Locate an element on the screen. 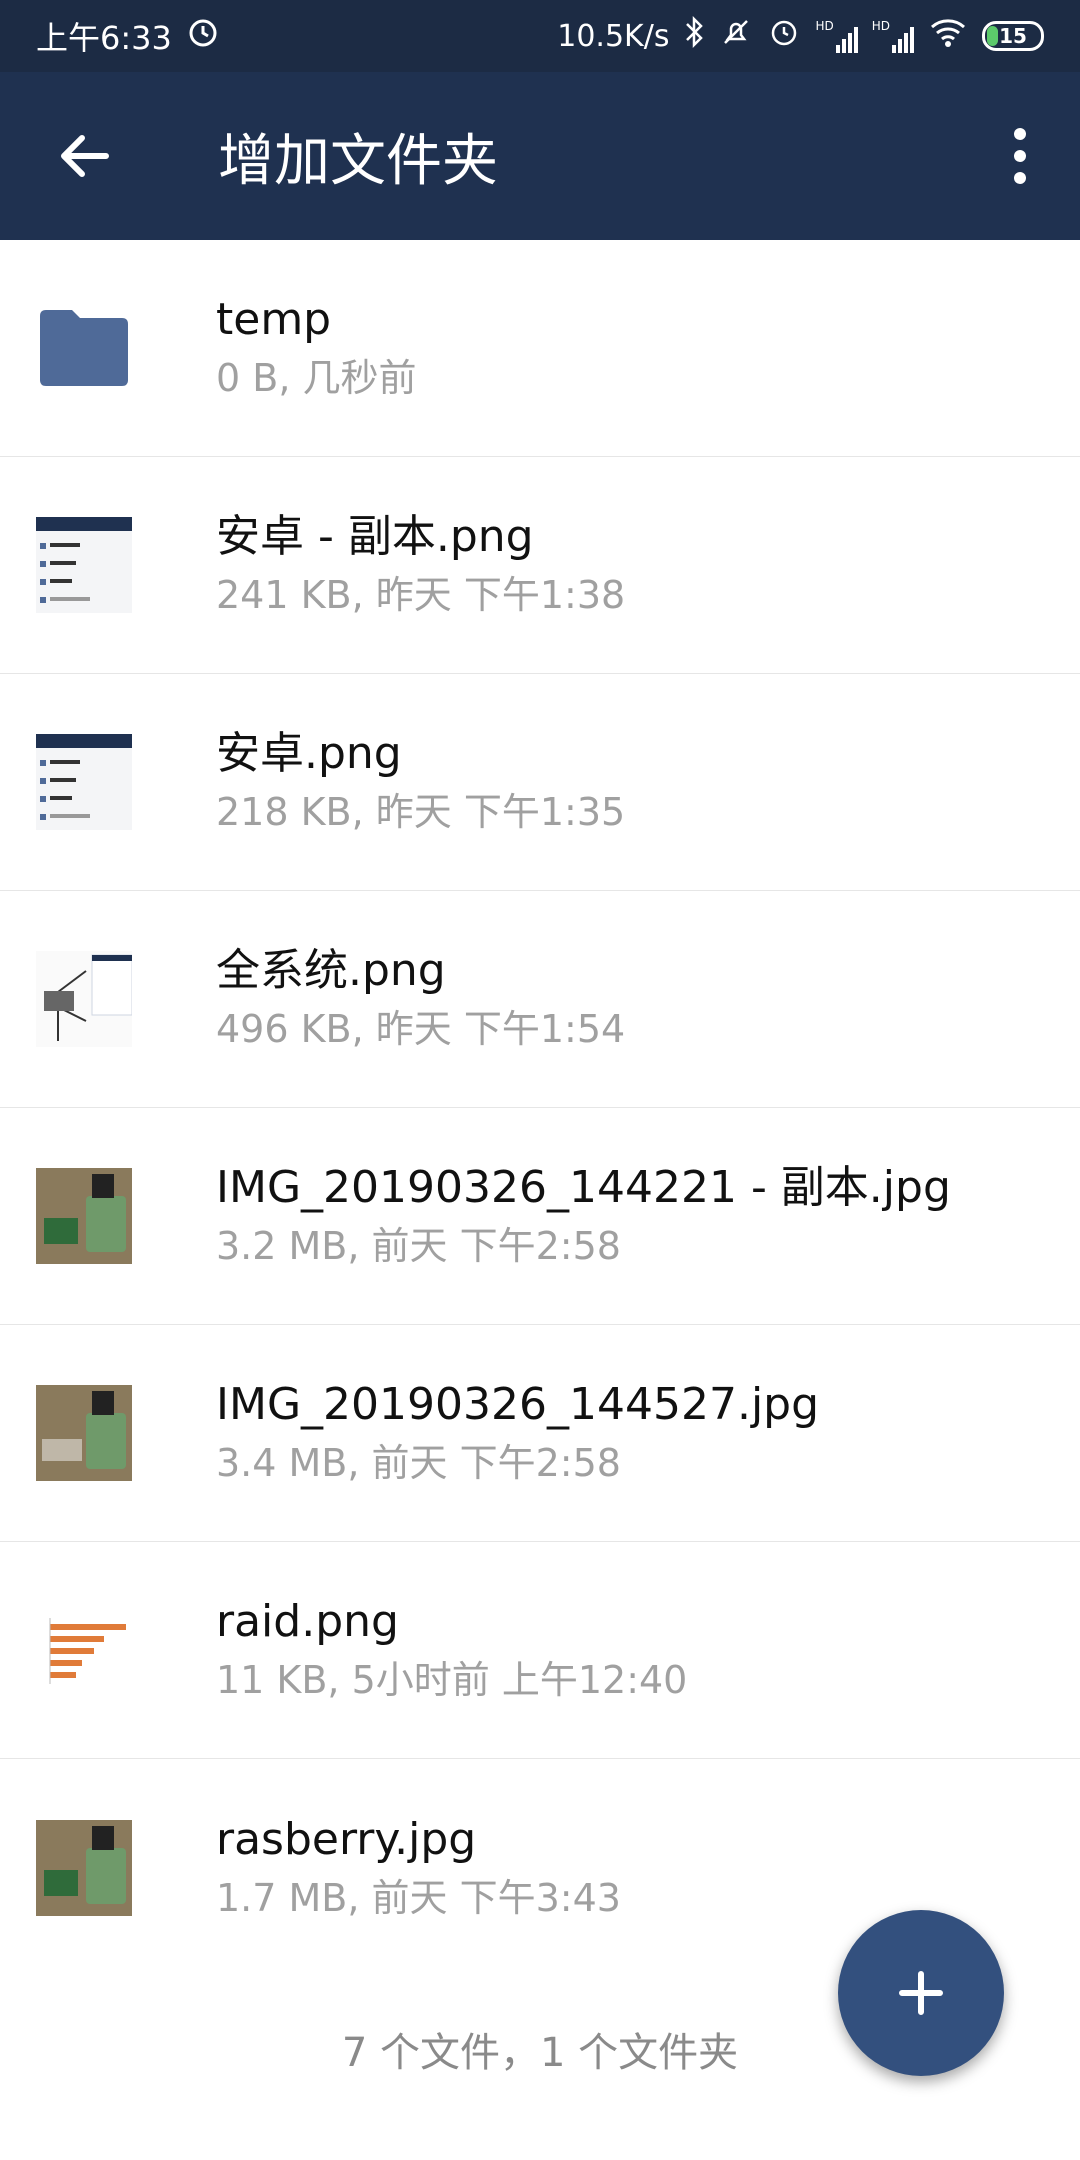 This screenshot has height=2160, width=1080. file-name: IMG_20190326_144221 - 副本.jpg is located at coordinates (583, 1187).